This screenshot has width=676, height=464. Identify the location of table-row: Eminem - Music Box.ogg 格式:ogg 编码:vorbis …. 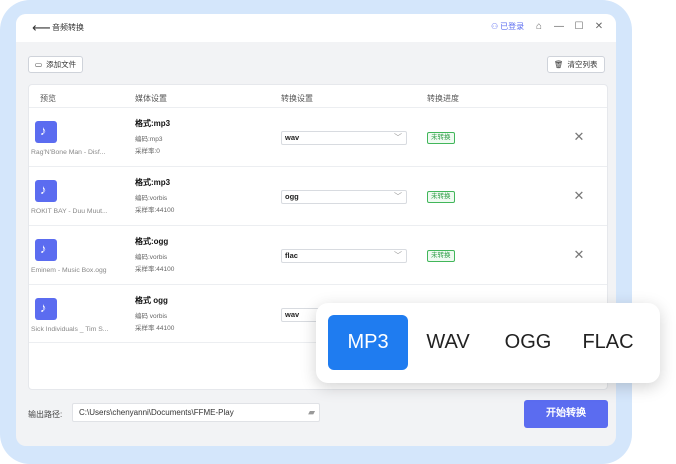
(318, 254).